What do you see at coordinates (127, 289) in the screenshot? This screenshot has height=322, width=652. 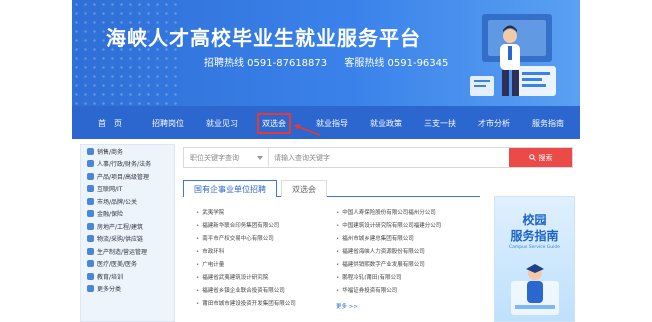 I see `sidebar-item-more: 更多分类` at bounding box center [127, 289].